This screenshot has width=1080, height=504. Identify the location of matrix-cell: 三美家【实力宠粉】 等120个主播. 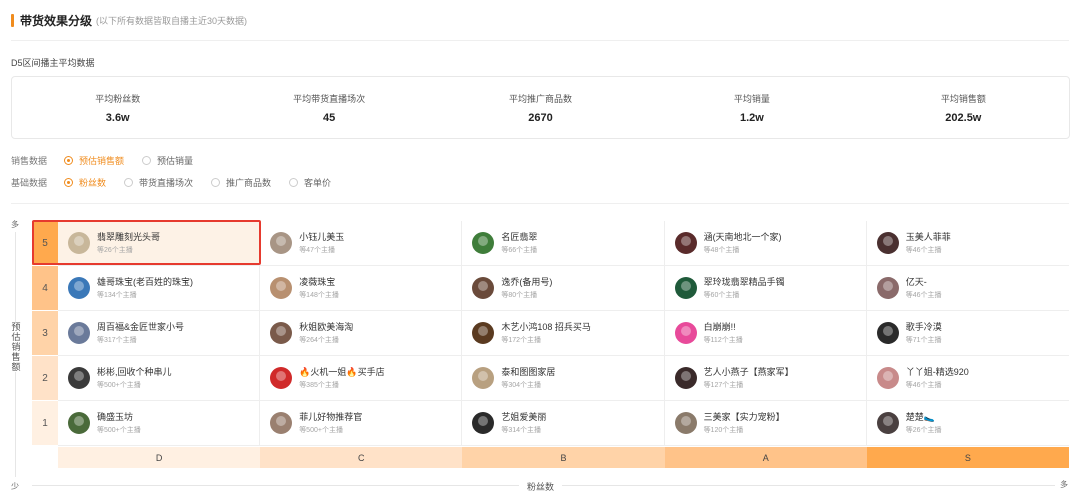
(765, 423).